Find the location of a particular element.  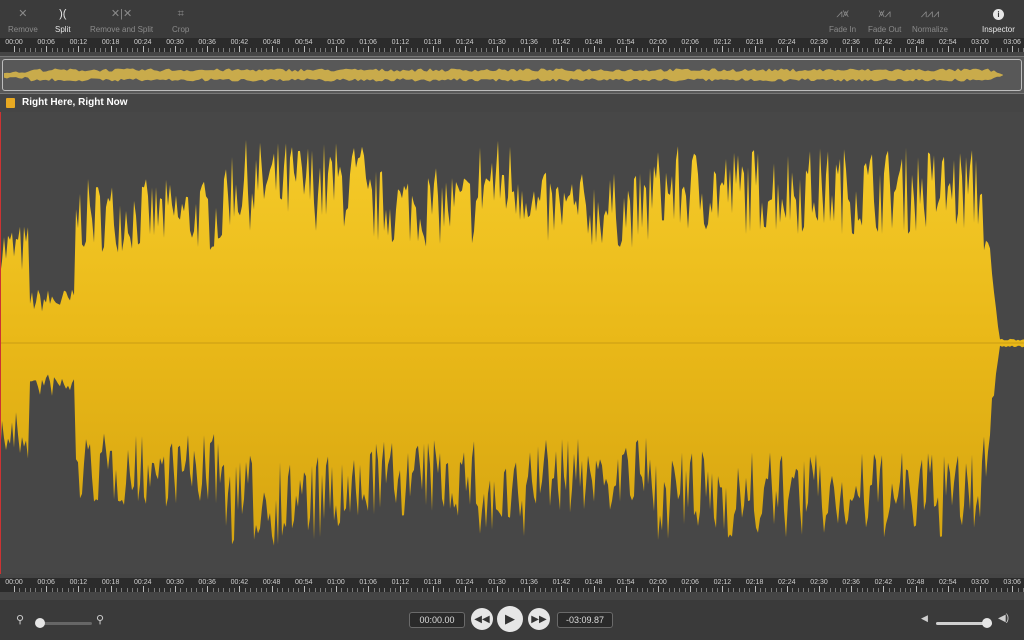

split-button: )( Split is located at coordinates (63, 20).